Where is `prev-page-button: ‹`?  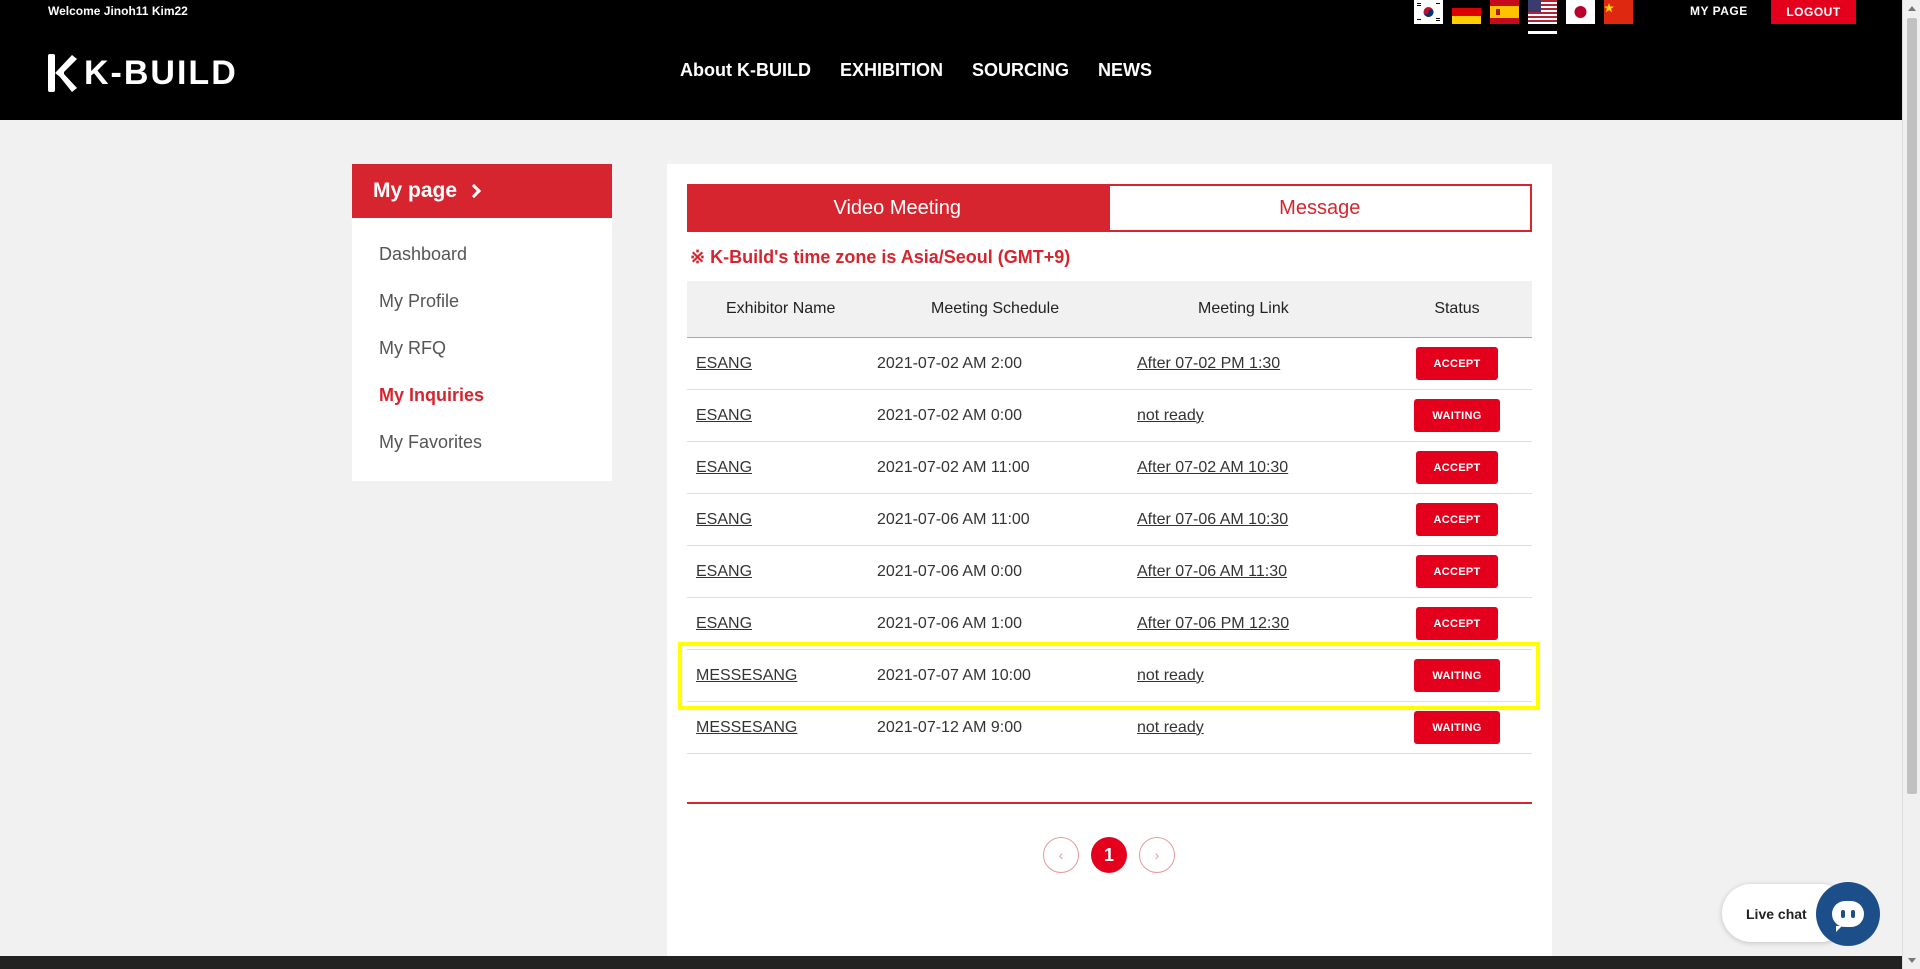
prev-page-button: ‹ is located at coordinates (1061, 855).